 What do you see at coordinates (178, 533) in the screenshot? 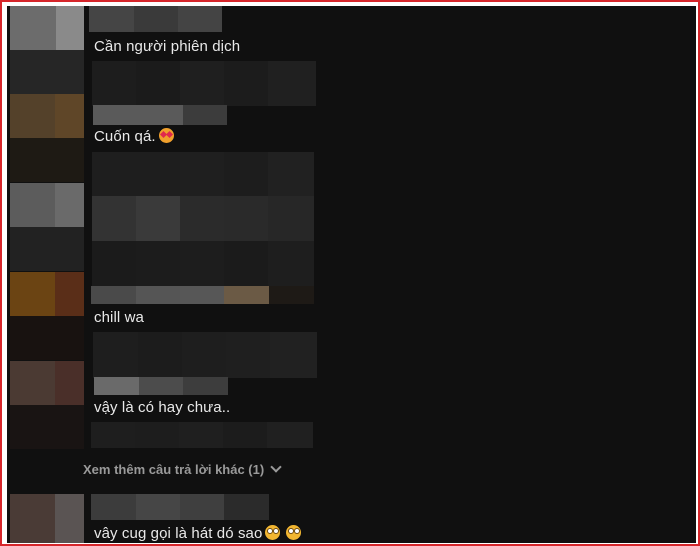
I see `comment-text-value: vây cug gọi là hát dó sao` at bounding box center [178, 533].